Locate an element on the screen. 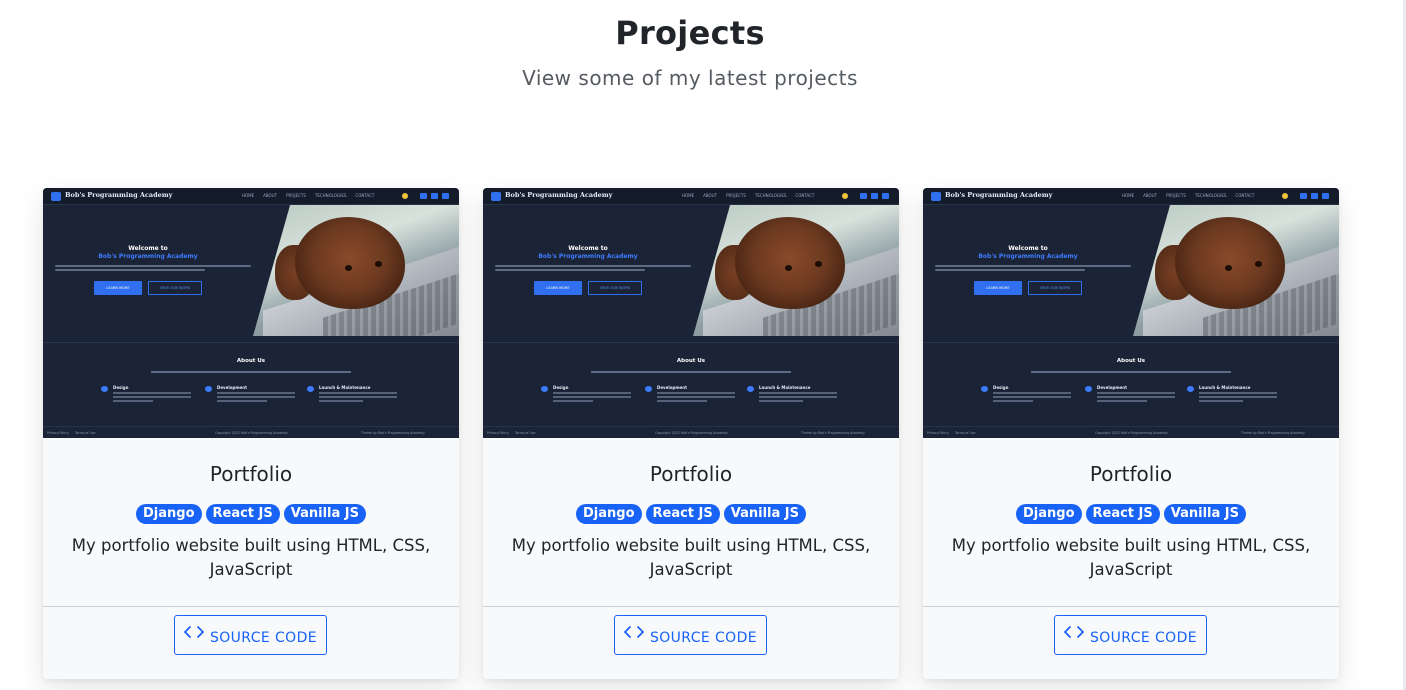 This screenshot has height=690, width=1406. youtube-icon is located at coordinates (1303, 196).